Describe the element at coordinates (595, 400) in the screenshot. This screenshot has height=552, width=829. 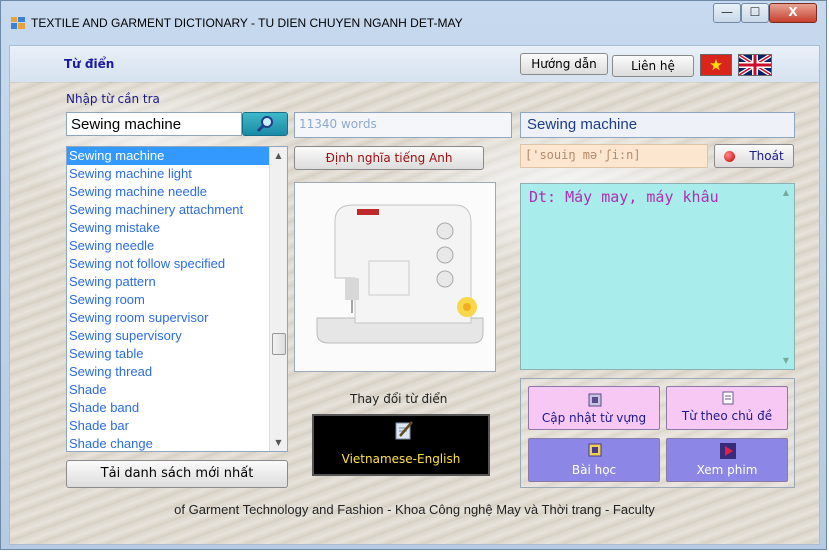
I see `update-icon` at that location.